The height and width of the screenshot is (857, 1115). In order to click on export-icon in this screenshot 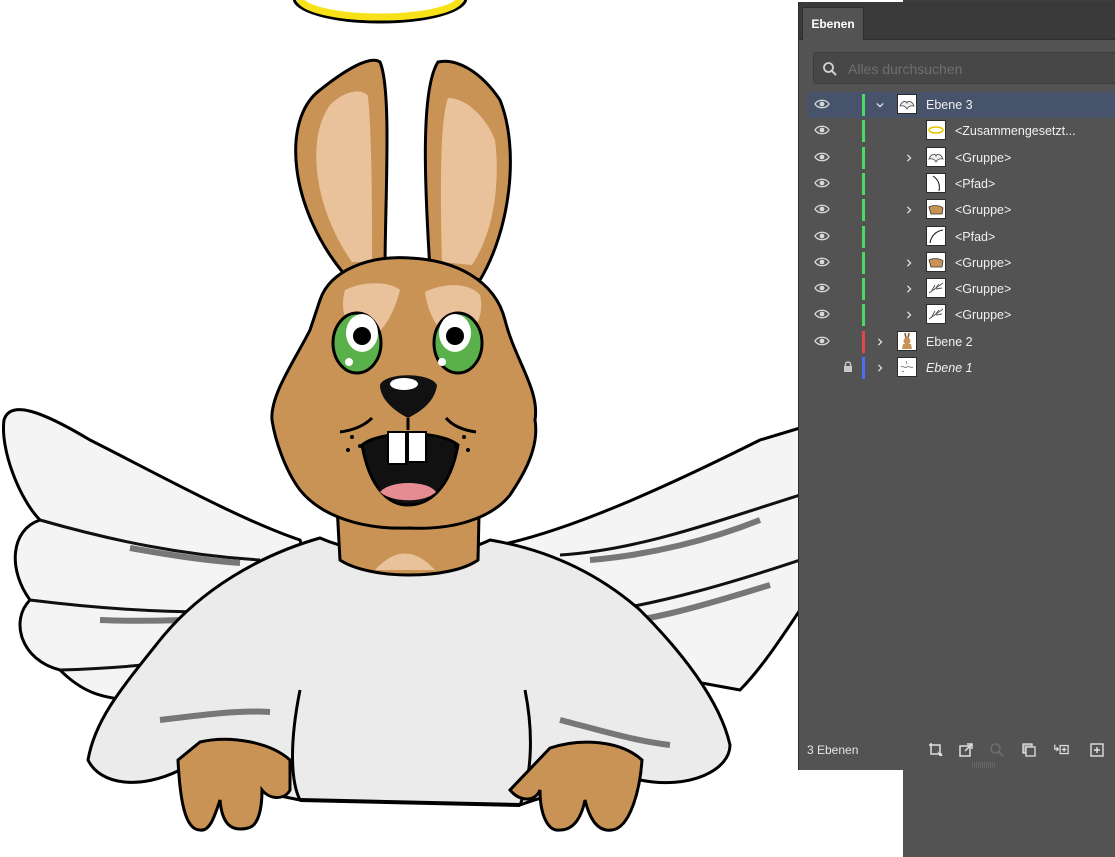, I will do `click(966, 750)`.